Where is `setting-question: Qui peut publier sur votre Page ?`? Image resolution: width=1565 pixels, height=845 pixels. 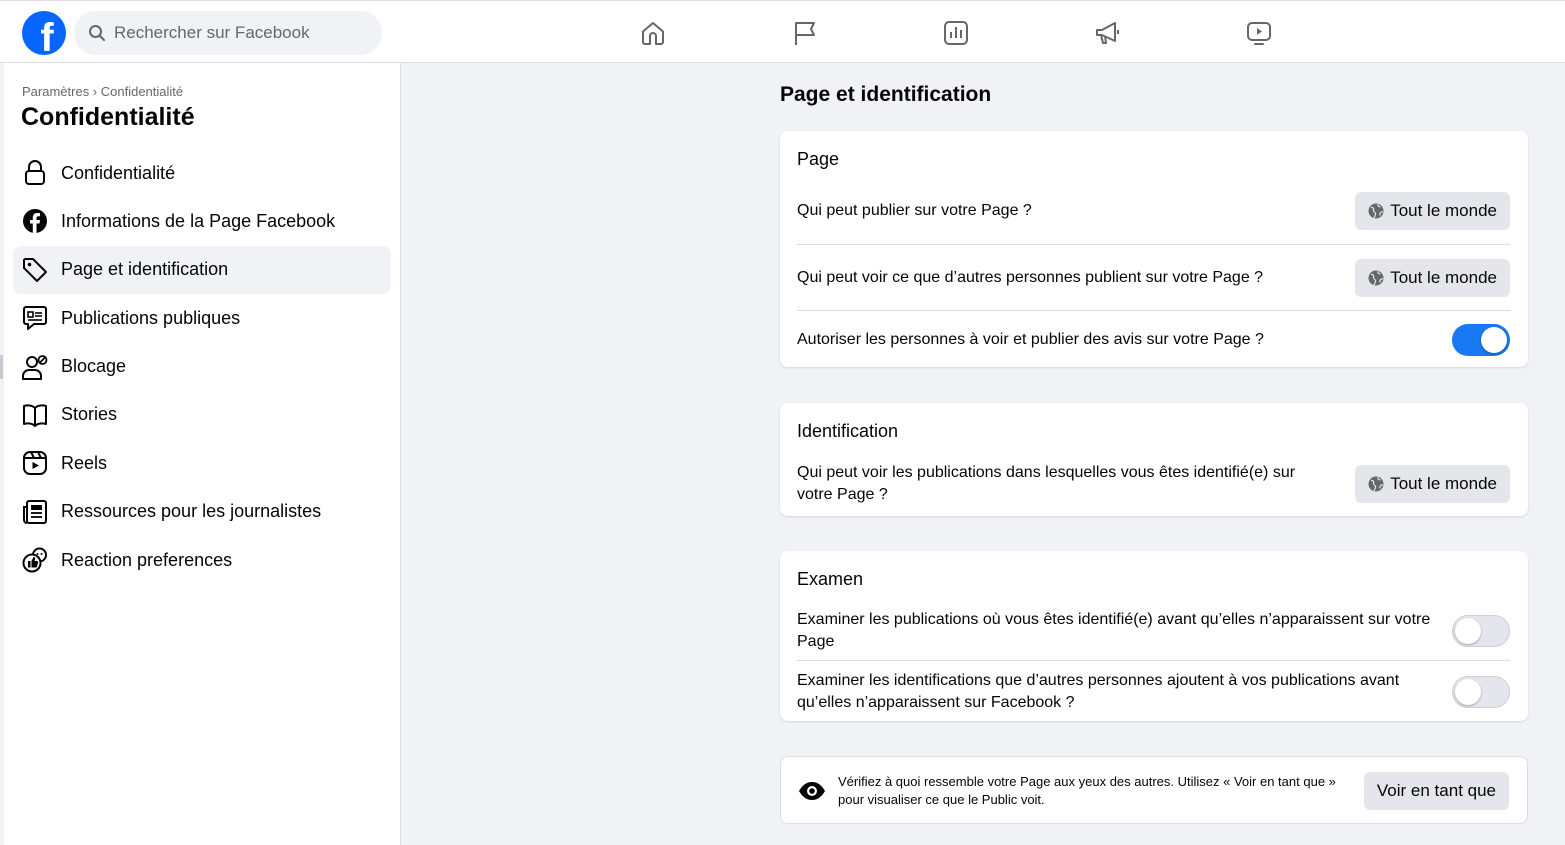 setting-question: Qui peut publier sur votre Page ? is located at coordinates (914, 210).